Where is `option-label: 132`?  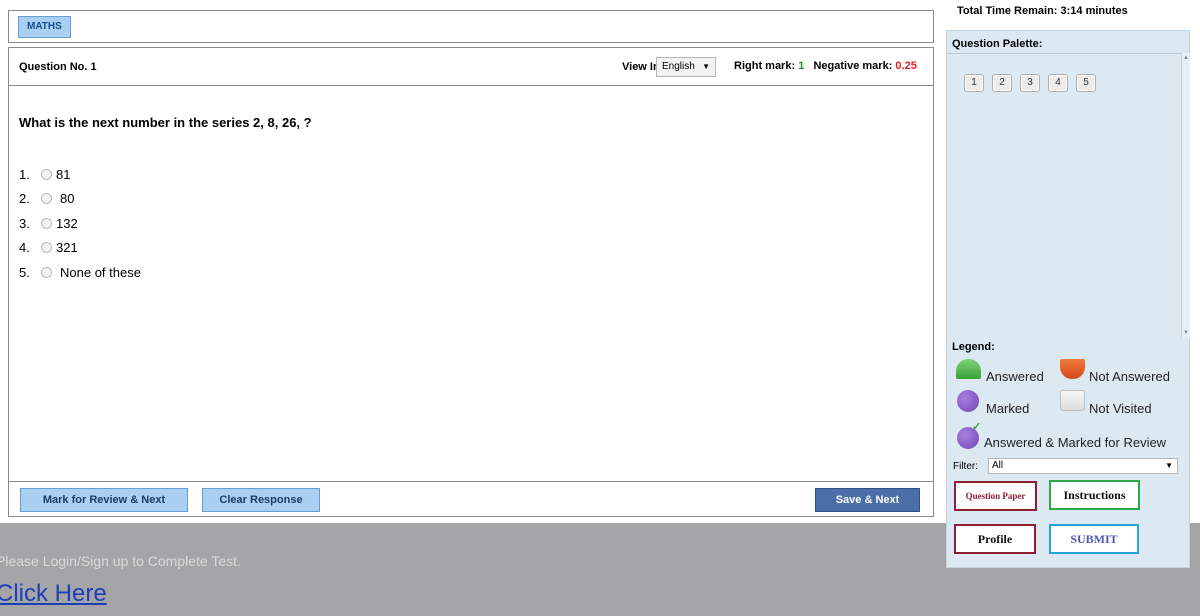
option-label: 132 is located at coordinates (67, 223).